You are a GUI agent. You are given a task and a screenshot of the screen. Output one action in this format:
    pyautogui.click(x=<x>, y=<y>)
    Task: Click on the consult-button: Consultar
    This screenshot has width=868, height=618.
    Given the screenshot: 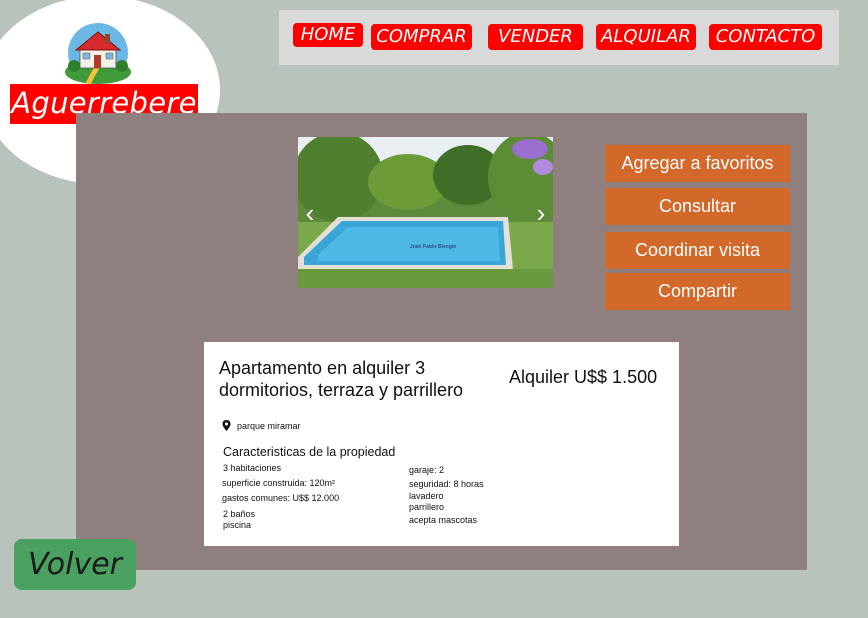 What is the action you would take?
    pyautogui.click(x=697, y=206)
    